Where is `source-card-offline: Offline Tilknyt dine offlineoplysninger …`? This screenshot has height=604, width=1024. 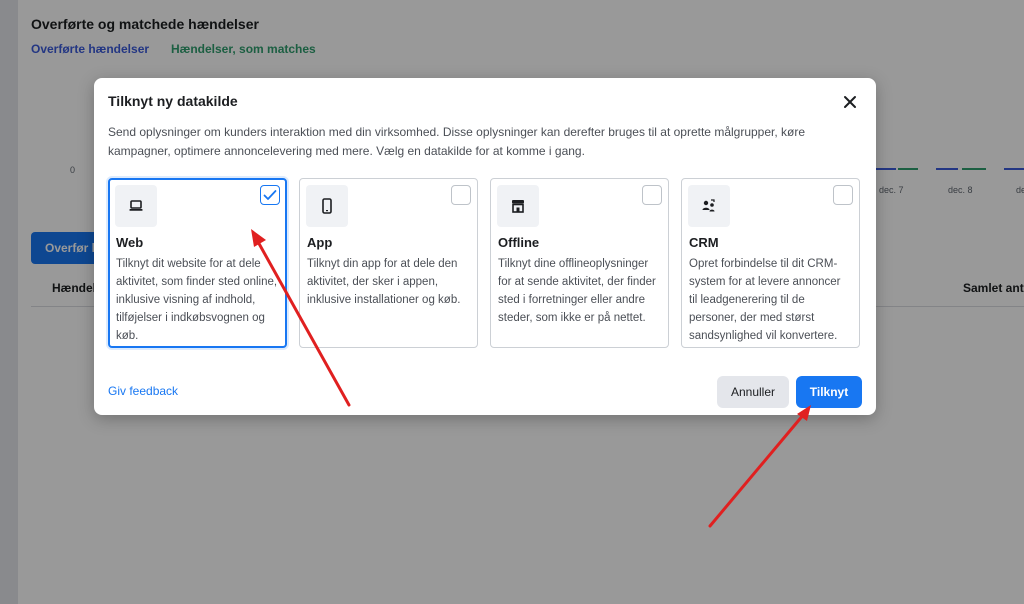 source-card-offline: Offline Tilknyt dine offlineoplysninger … is located at coordinates (579, 263).